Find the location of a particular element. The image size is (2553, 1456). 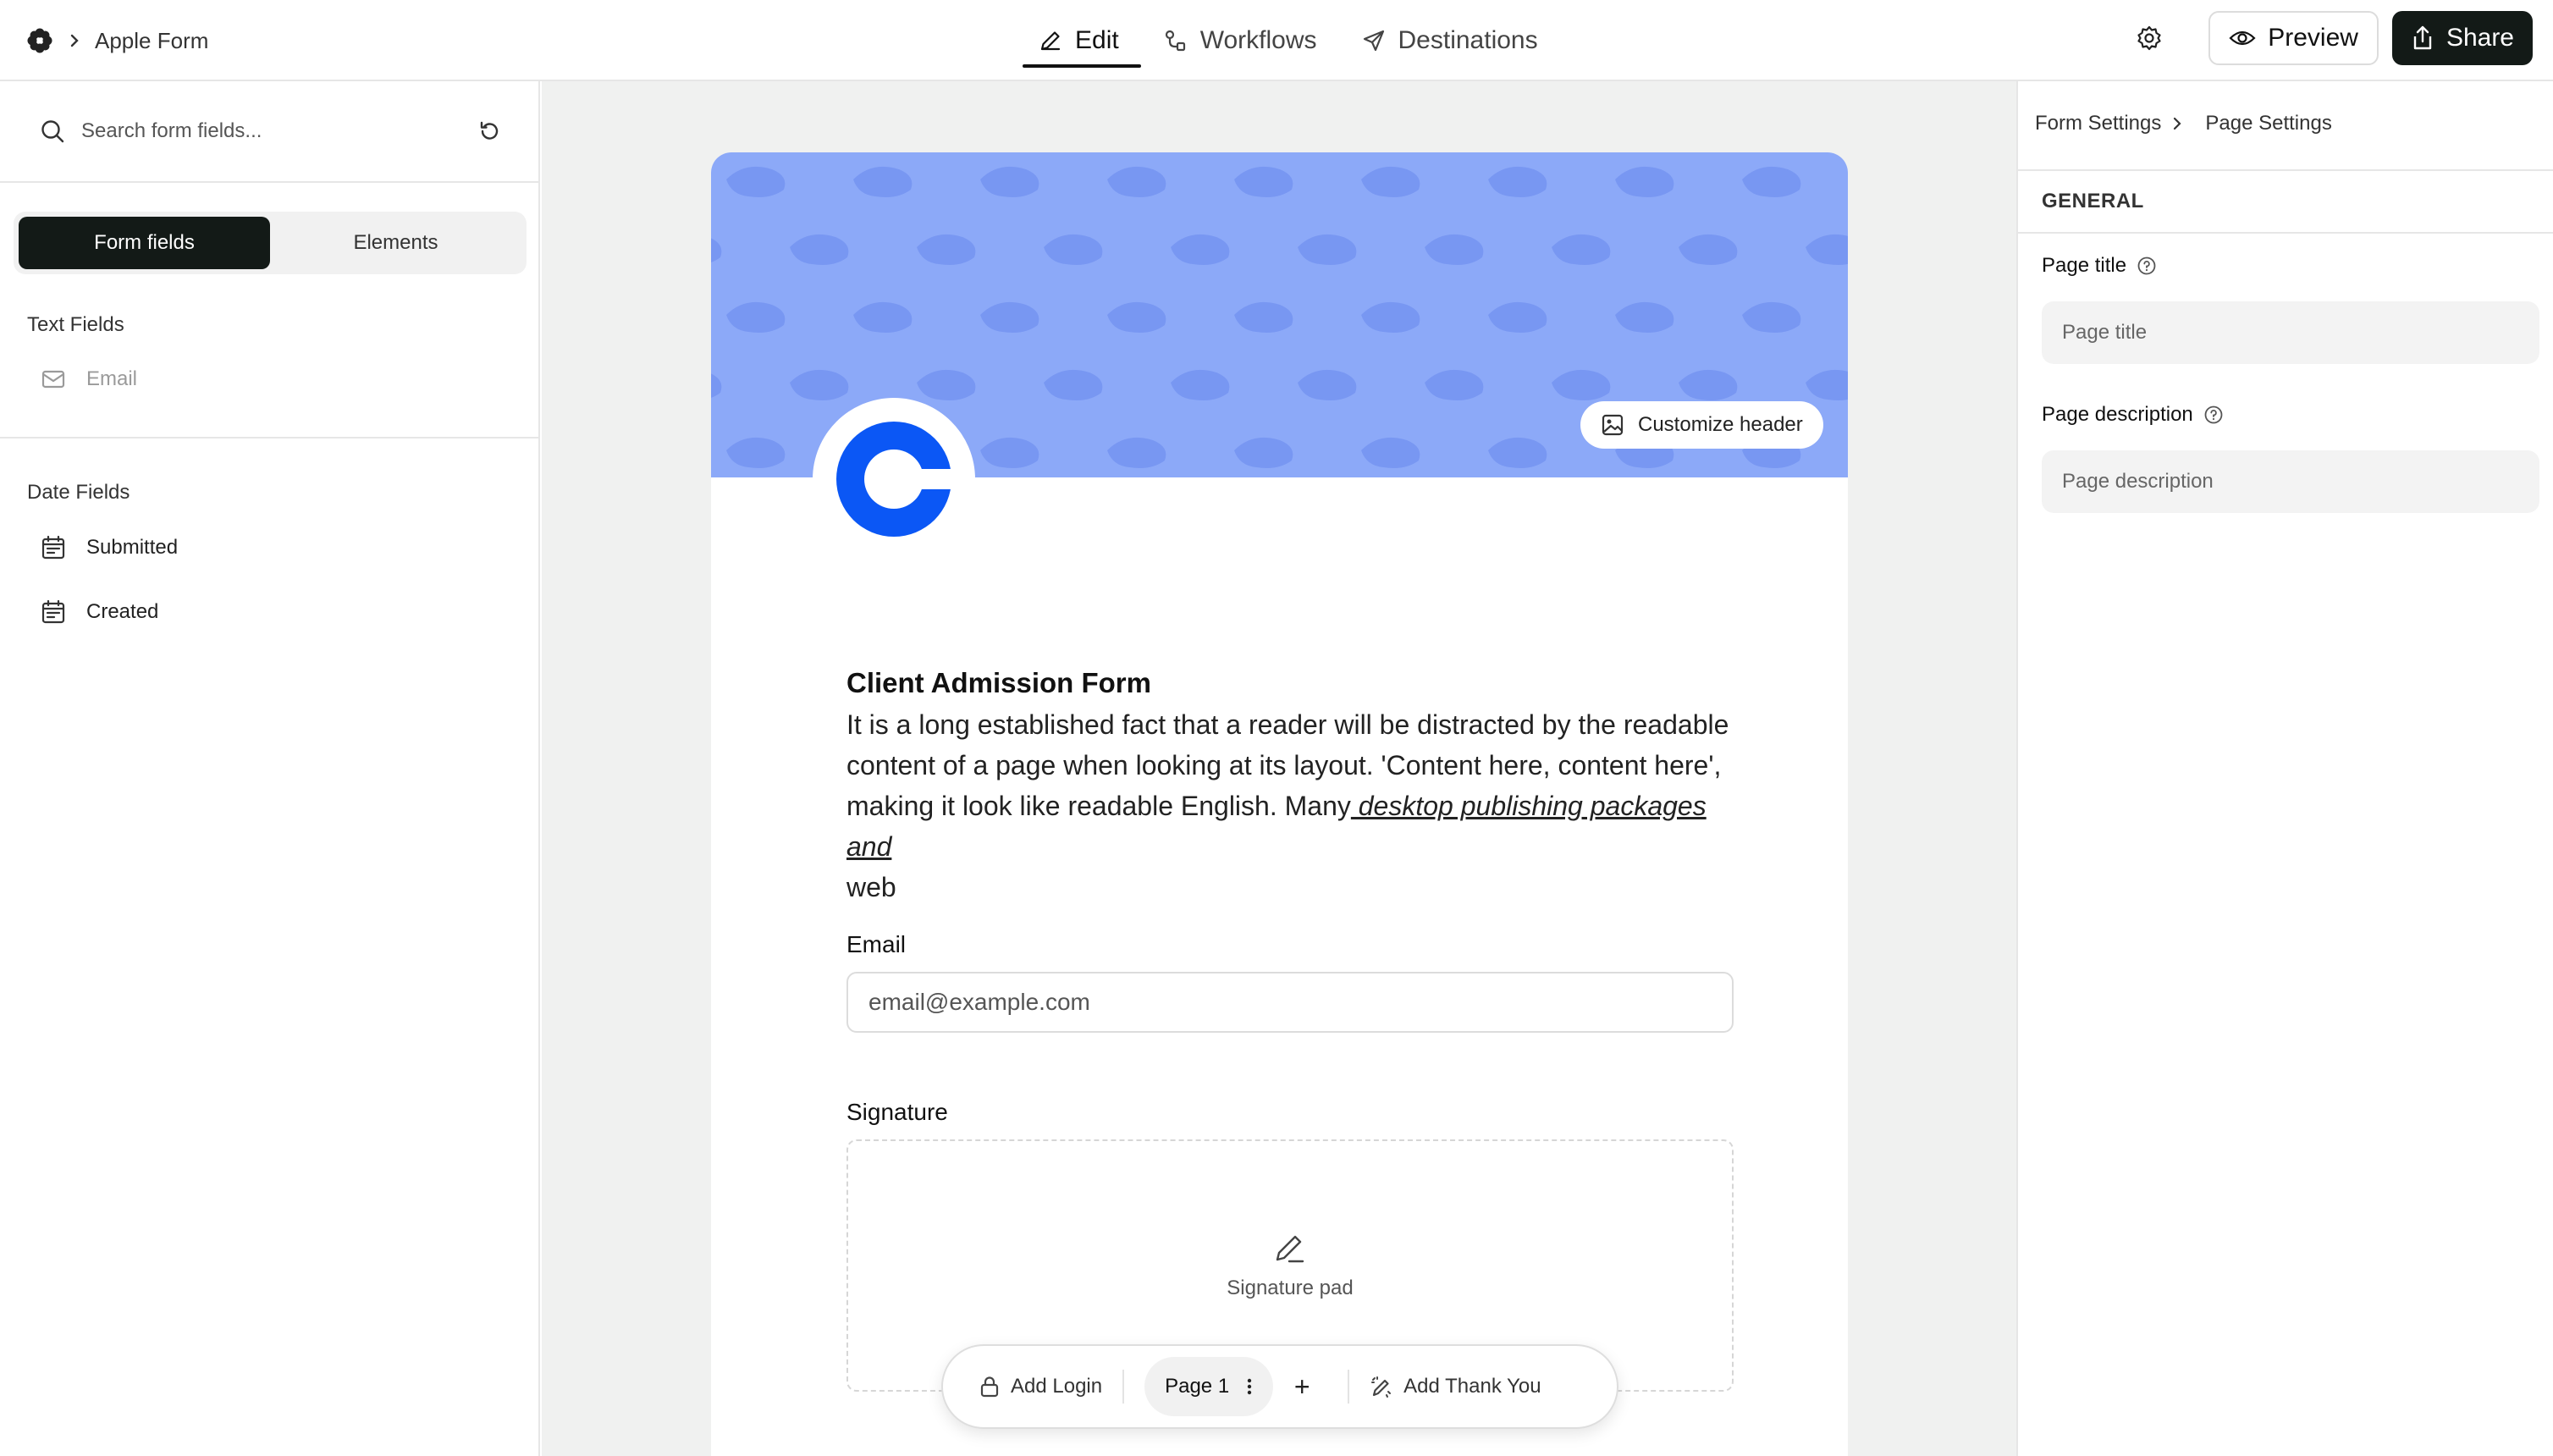

workflow-icon is located at coordinates (1175, 40).